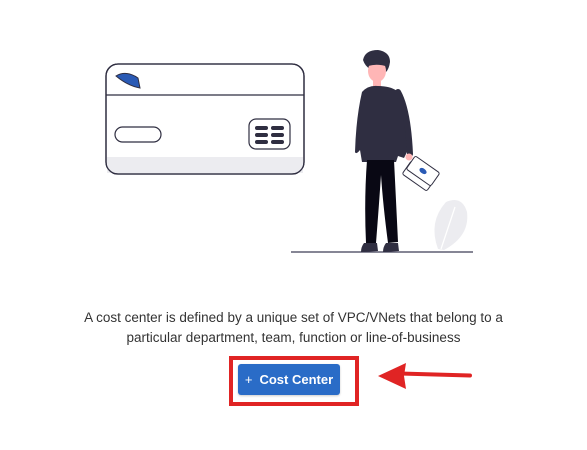  What do you see at coordinates (248, 379) in the screenshot?
I see `plus-icon: +` at bounding box center [248, 379].